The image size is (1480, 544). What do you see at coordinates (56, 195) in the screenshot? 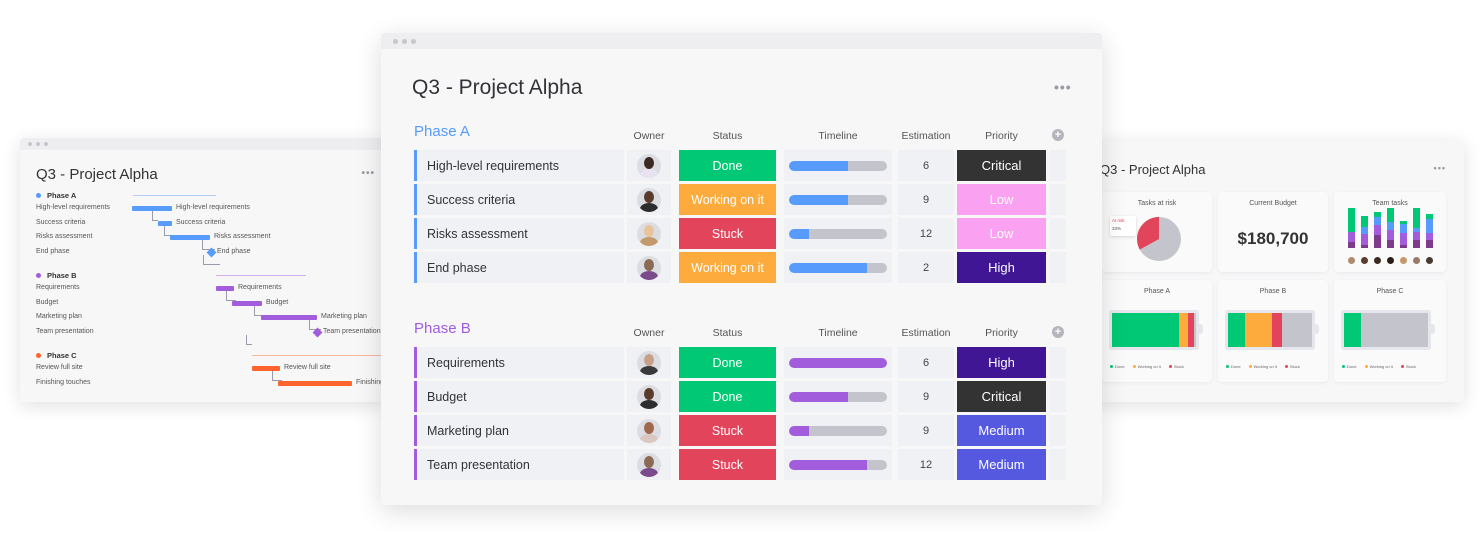
I see `gantt-phase-phase-a: Phase A` at bounding box center [56, 195].